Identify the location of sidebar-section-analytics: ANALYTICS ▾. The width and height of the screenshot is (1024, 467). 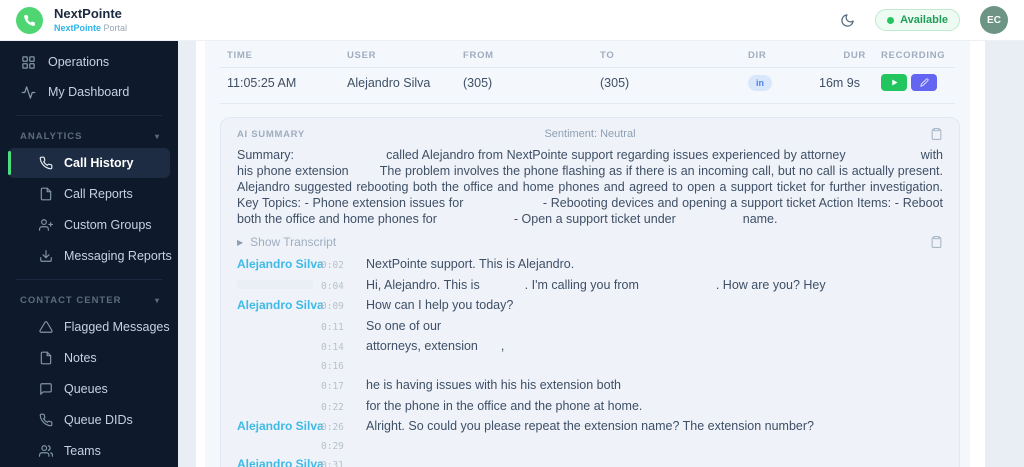
(89, 135).